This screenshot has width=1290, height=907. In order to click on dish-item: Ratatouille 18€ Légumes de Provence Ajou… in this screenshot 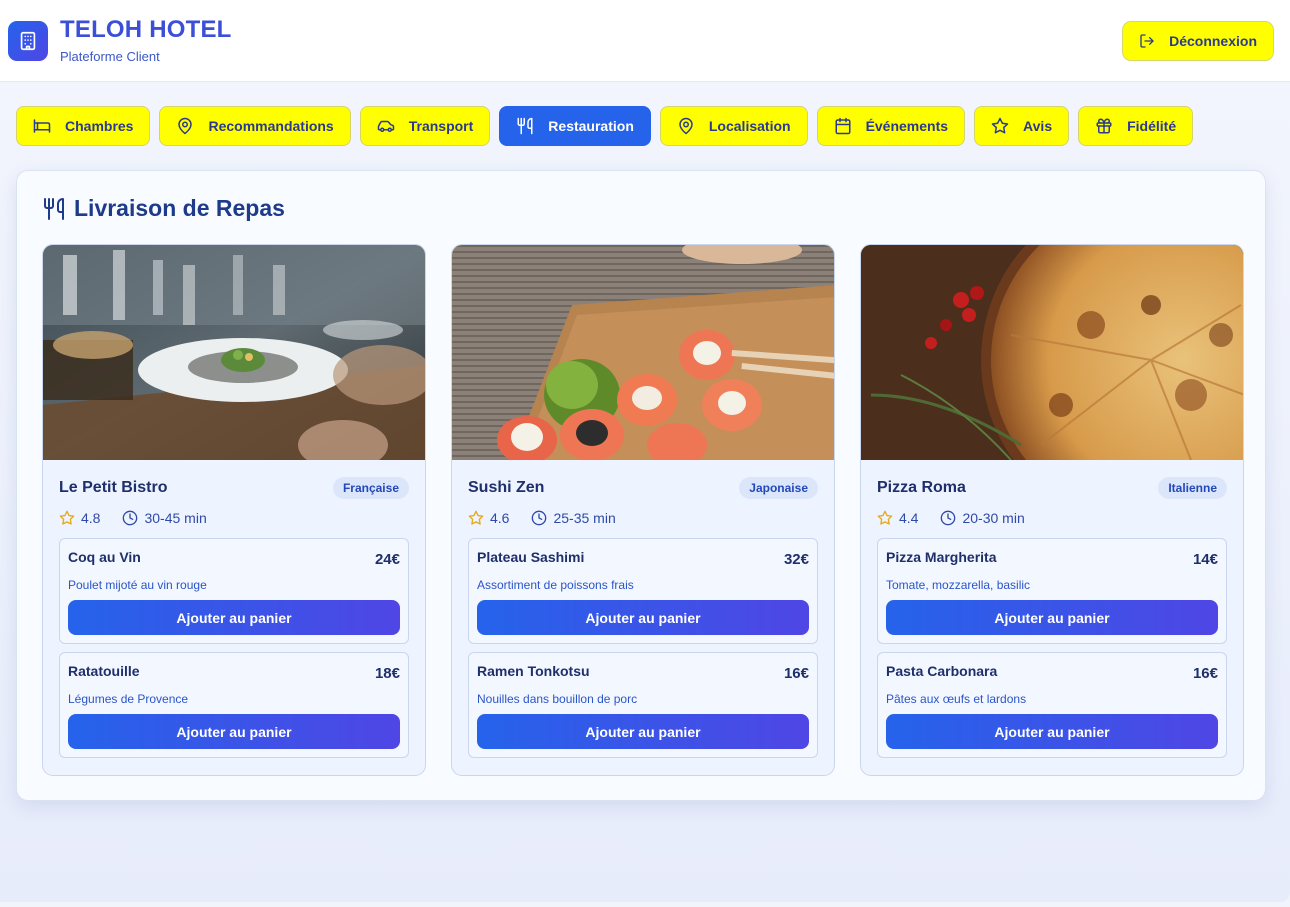, I will do `click(234, 705)`.